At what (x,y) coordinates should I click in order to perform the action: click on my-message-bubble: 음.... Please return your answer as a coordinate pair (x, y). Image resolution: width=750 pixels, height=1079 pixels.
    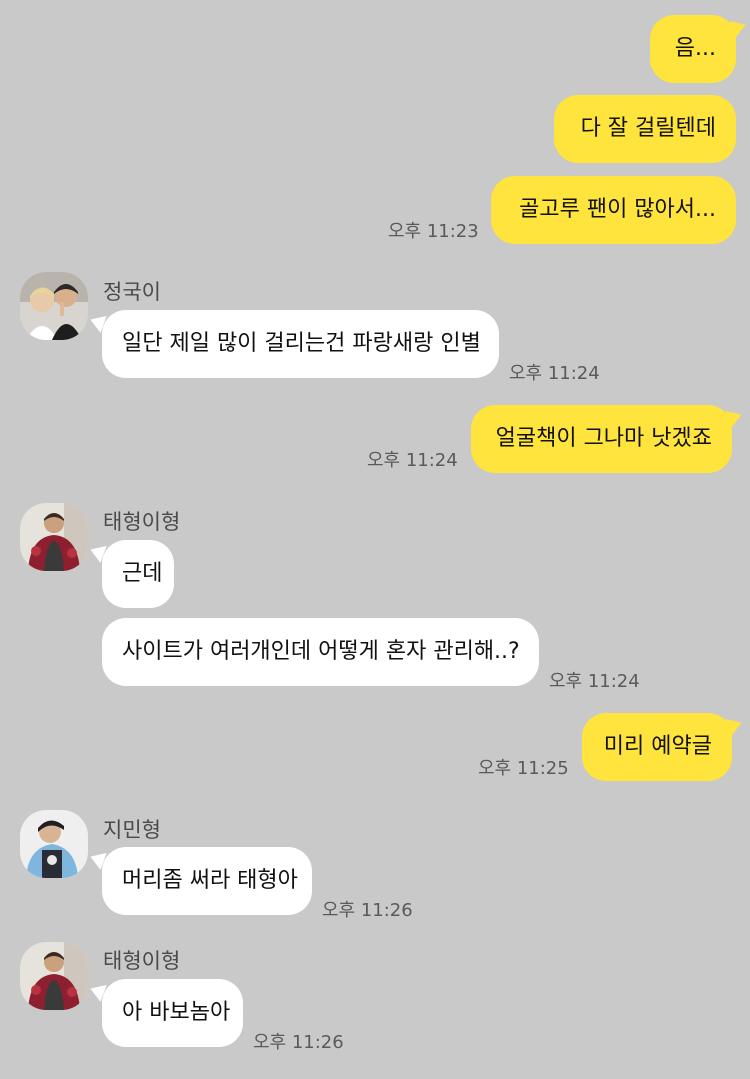
    Looking at the image, I should click on (693, 49).